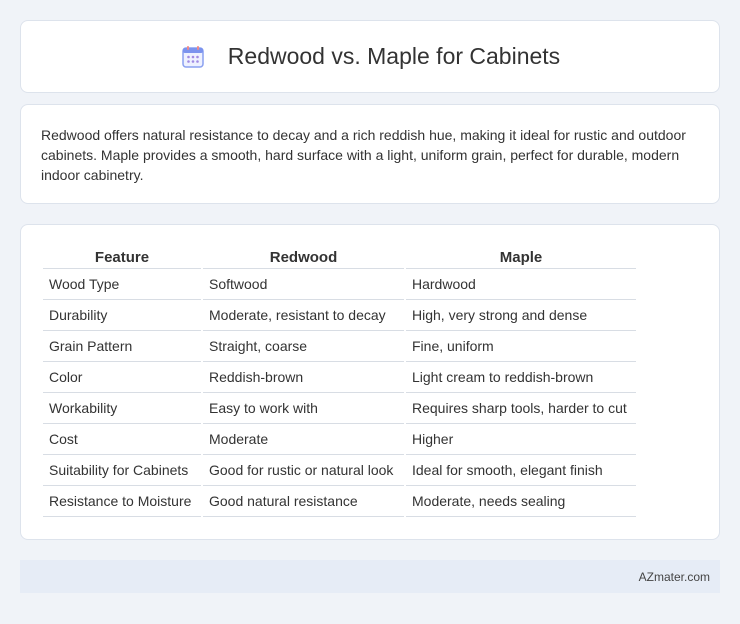  I want to click on cell-redwood: Good for rustic or natural look, so click(303, 470).